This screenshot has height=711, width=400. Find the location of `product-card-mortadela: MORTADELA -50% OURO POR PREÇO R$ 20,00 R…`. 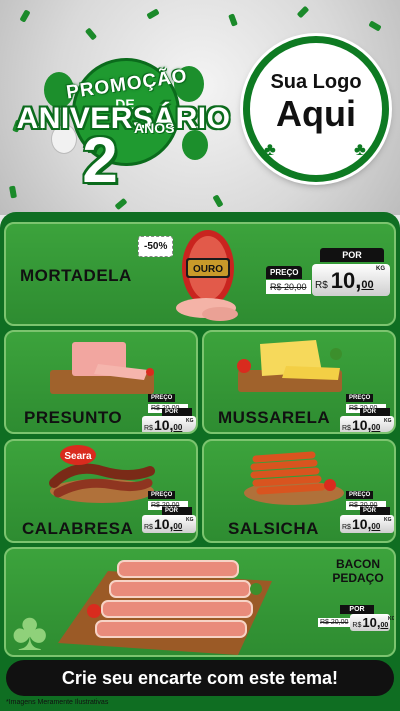

product-card-mortadela: MORTADELA -50% OURO POR PREÇO R$ 20,00 R… is located at coordinates (200, 274).